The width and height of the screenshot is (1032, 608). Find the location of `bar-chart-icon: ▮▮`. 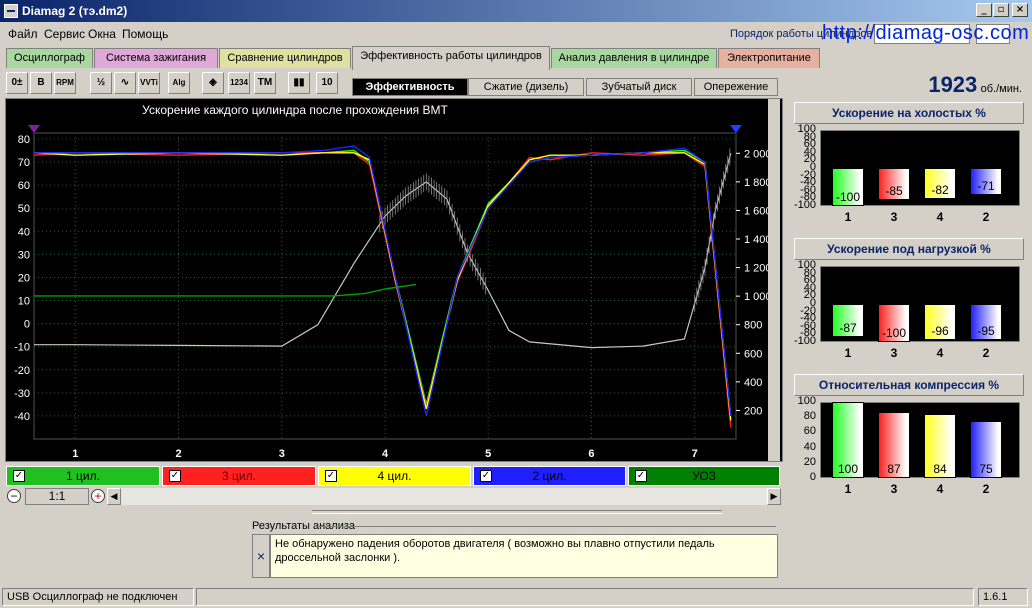

bar-chart-icon: ▮▮ is located at coordinates (299, 83).